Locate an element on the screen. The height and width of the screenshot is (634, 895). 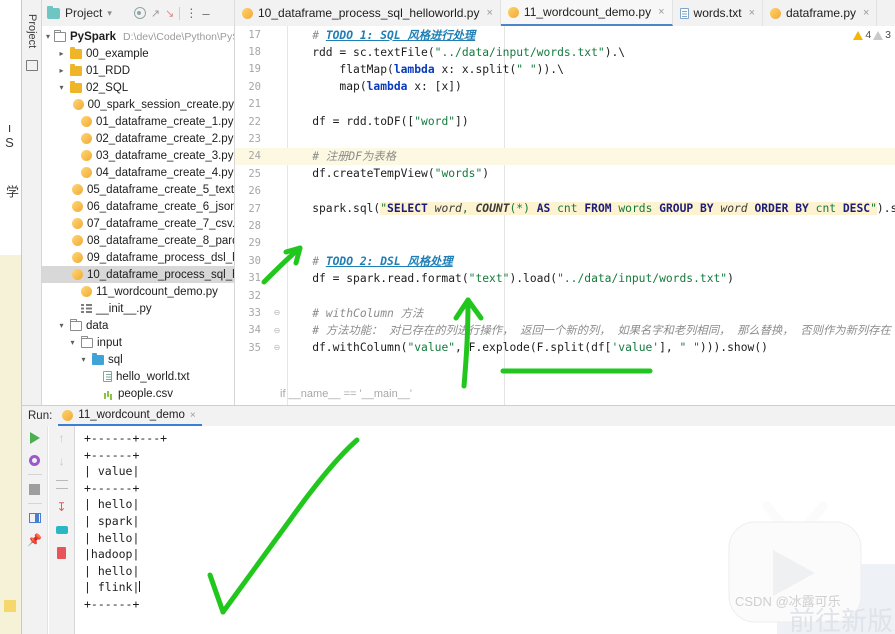
inspection-widget: 4 3 is located at coordinates (872, 35).